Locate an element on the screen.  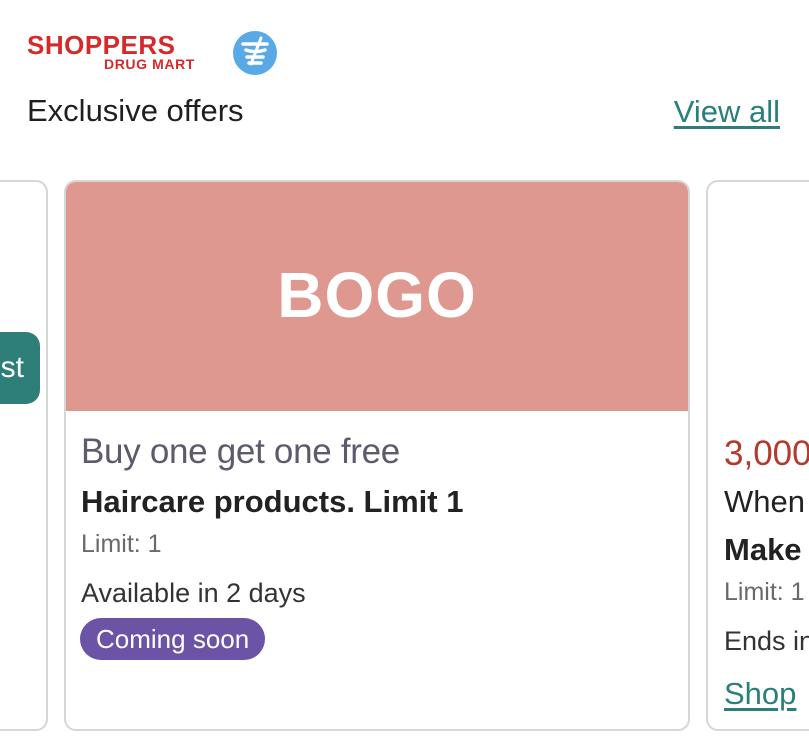
offer-card-next: 3,000 When Make Limit: 1 Ends in Shop is located at coordinates (757, 455).